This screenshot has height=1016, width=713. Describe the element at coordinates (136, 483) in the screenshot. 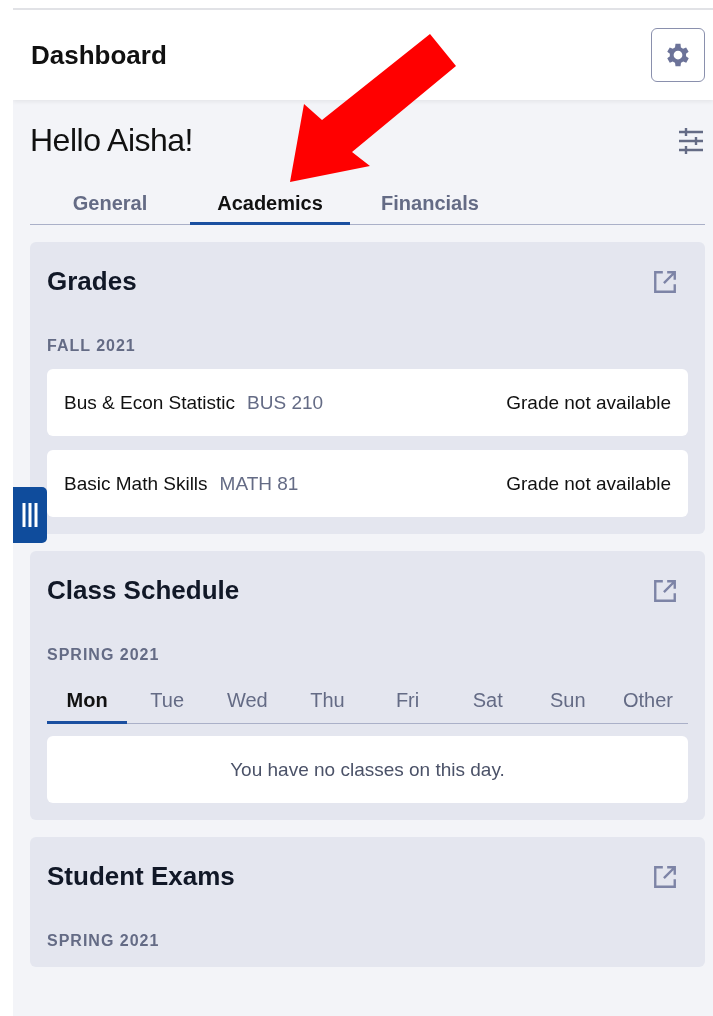

I see `course-name: Basic Math Skills` at that location.